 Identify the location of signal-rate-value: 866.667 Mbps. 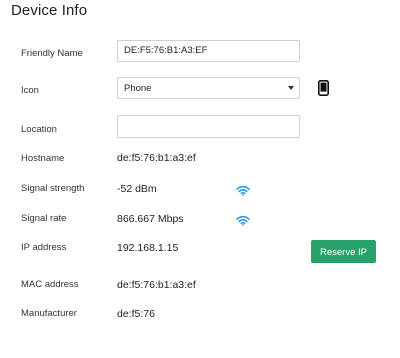
(150, 219).